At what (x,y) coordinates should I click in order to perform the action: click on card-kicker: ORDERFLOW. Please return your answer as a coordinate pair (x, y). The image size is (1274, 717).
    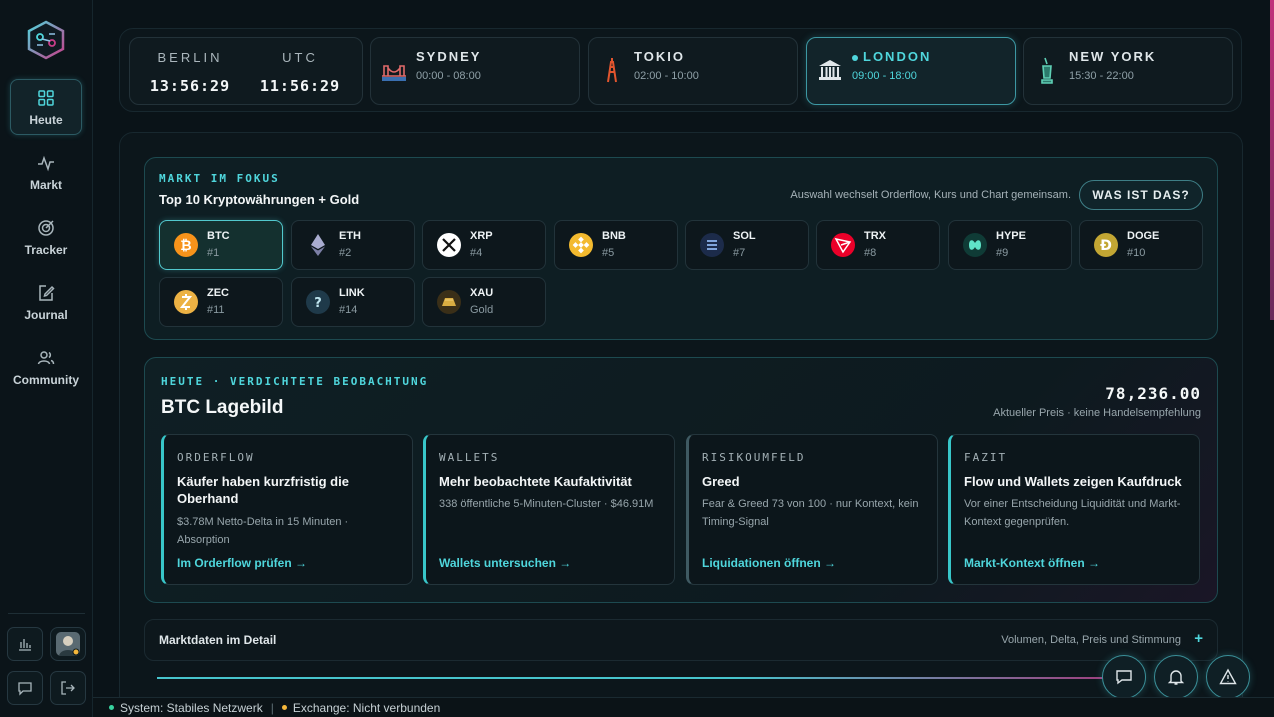
    Looking at the image, I should click on (216, 457).